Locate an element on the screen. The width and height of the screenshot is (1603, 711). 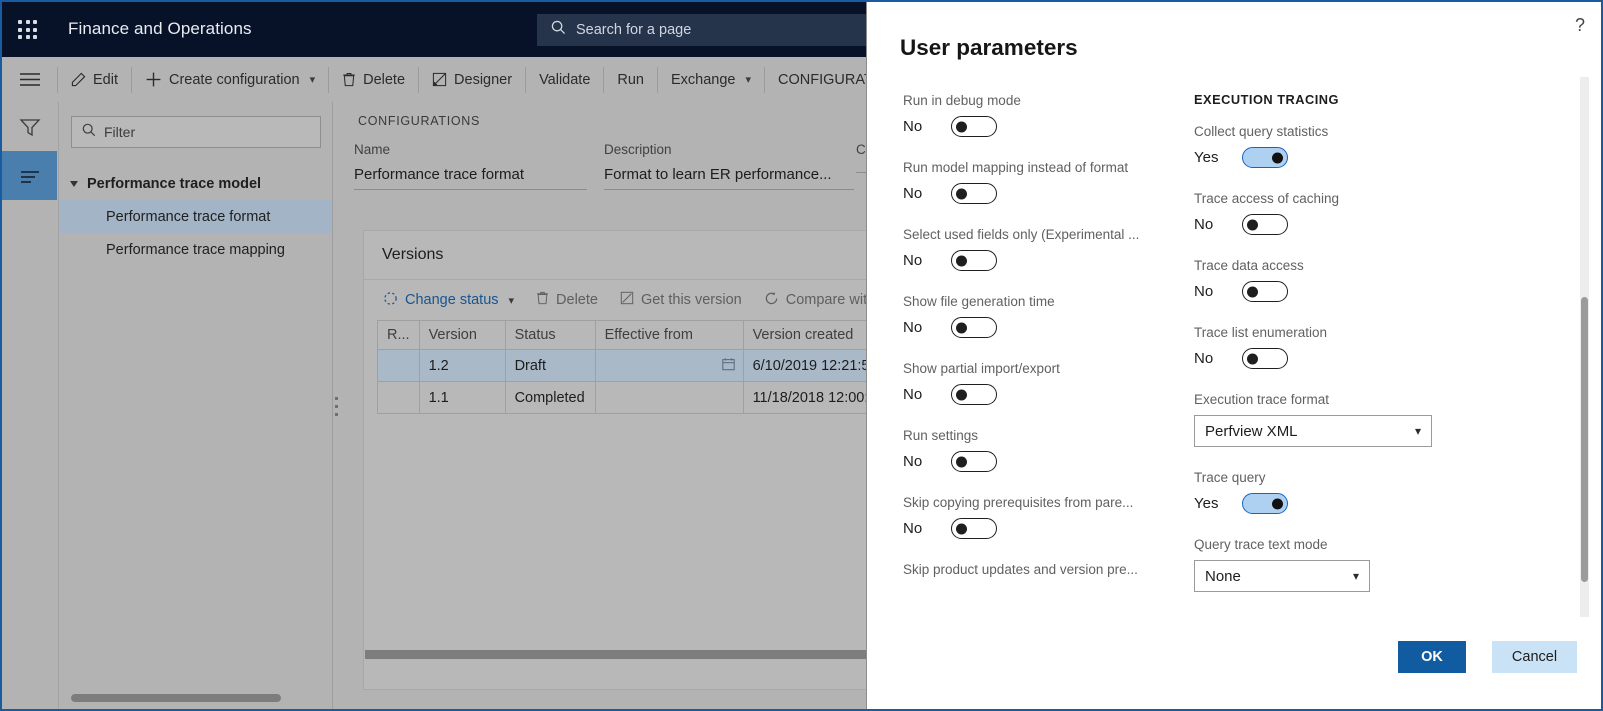
param-label: Trace query is located at coordinates (1230, 477).